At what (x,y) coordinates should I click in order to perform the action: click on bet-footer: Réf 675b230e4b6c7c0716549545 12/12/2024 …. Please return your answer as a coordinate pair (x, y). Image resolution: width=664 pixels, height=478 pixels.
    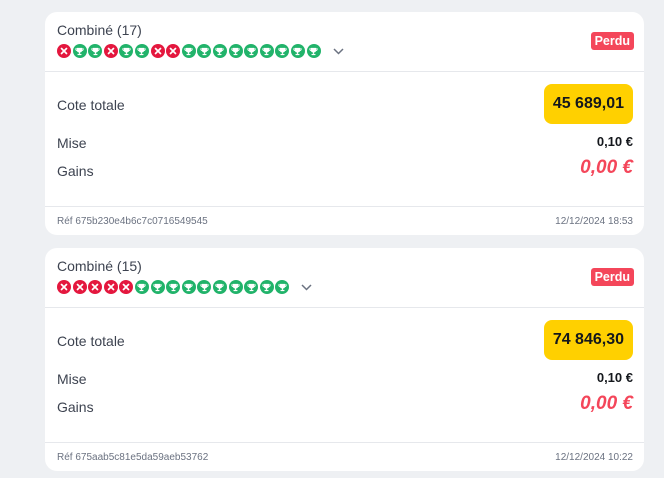
    Looking at the image, I should click on (344, 221).